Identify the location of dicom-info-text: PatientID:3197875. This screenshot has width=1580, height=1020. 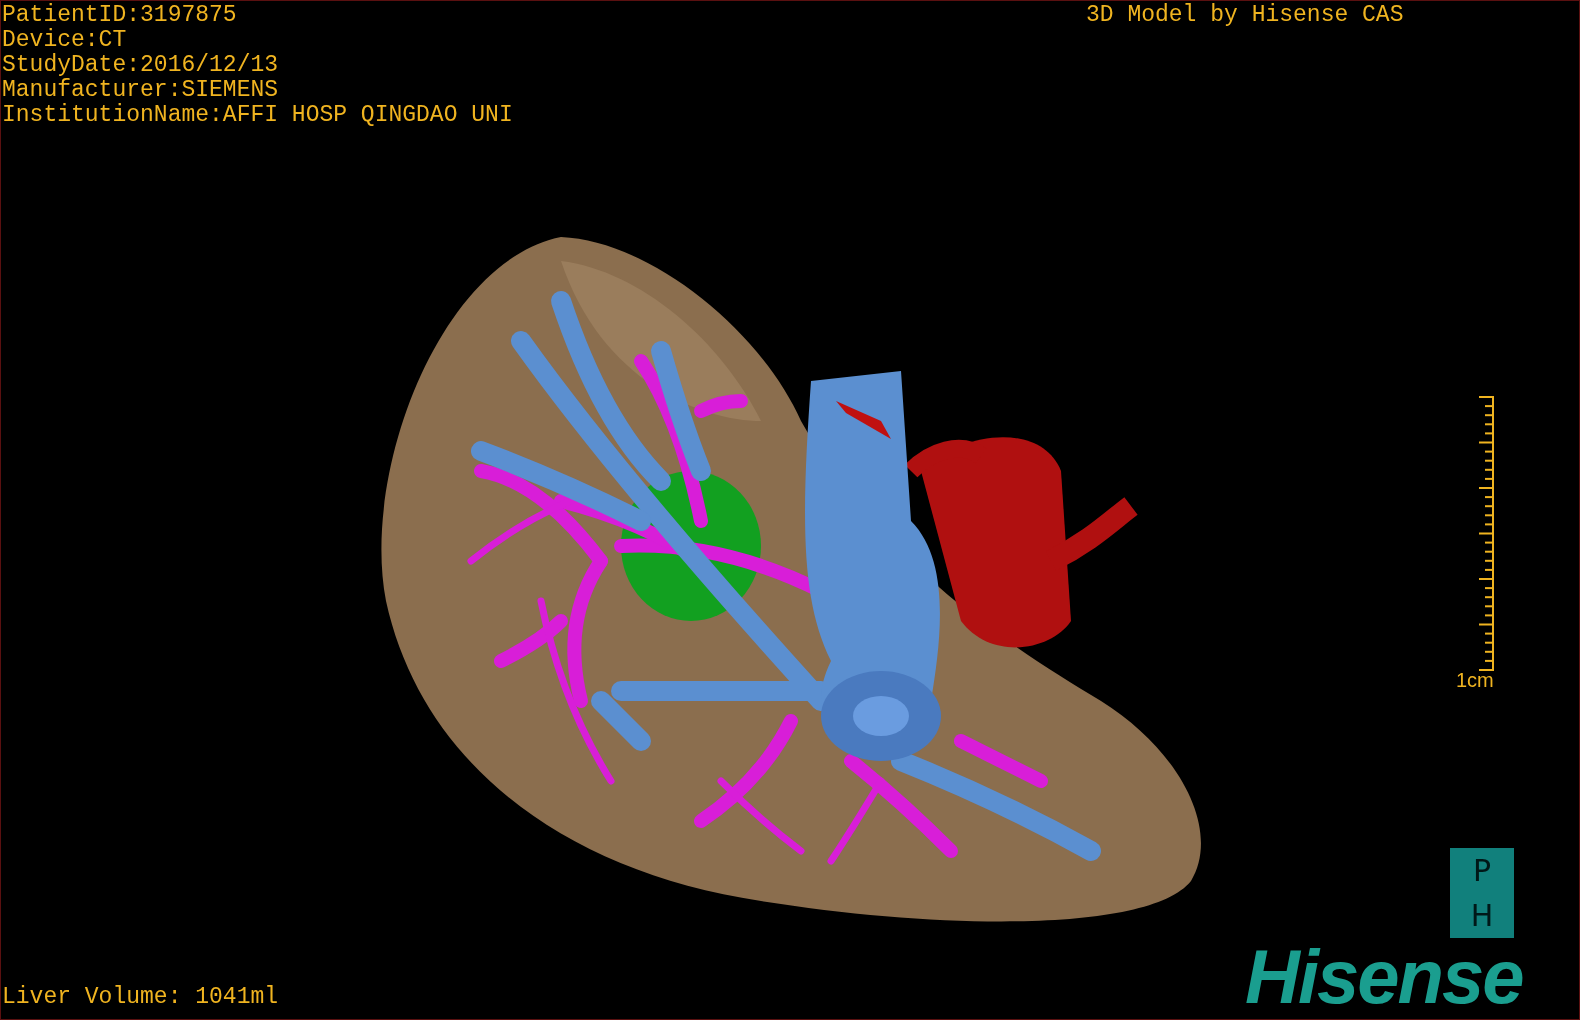
(120, 15).